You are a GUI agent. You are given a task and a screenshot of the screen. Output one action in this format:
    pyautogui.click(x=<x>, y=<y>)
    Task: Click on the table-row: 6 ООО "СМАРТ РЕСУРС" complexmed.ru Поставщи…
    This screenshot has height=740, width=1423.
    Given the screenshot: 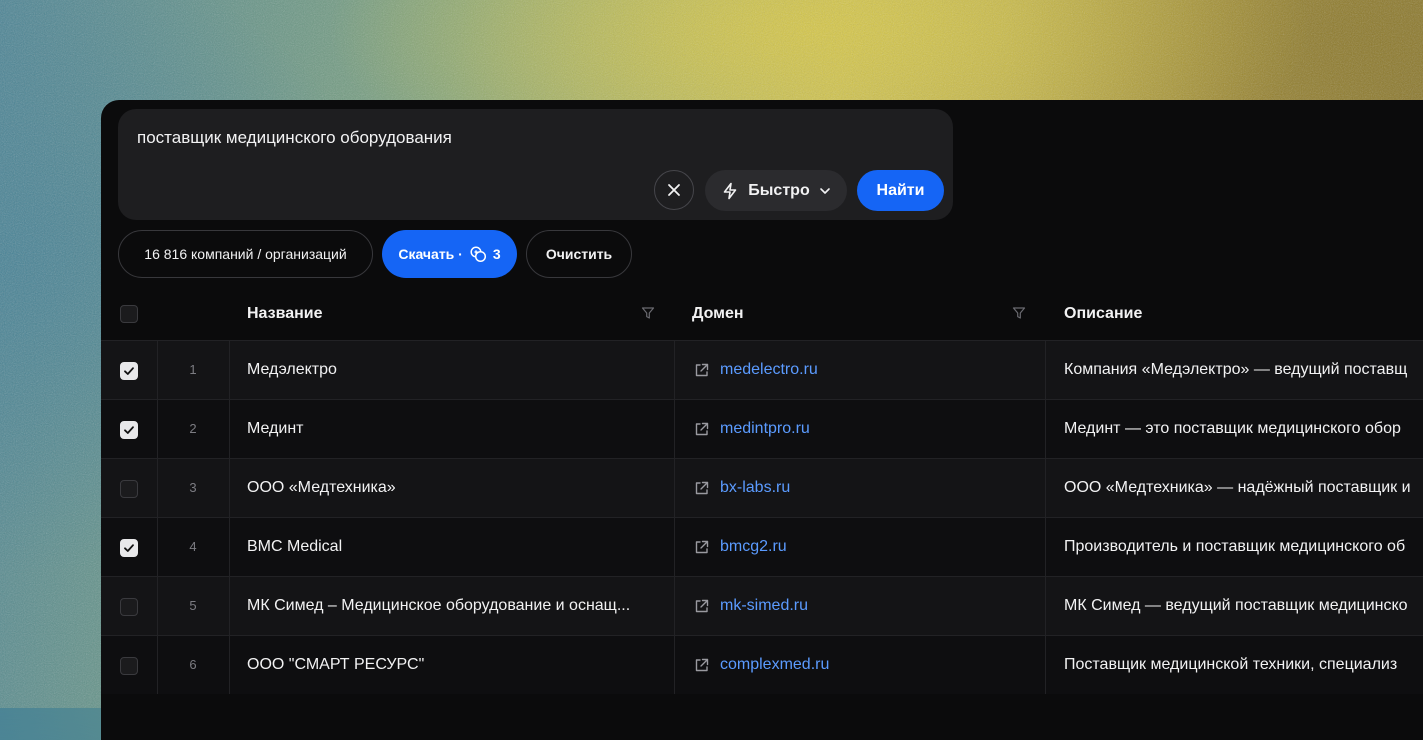 What is the action you would take?
    pyautogui.click(x=762, y=664)
    